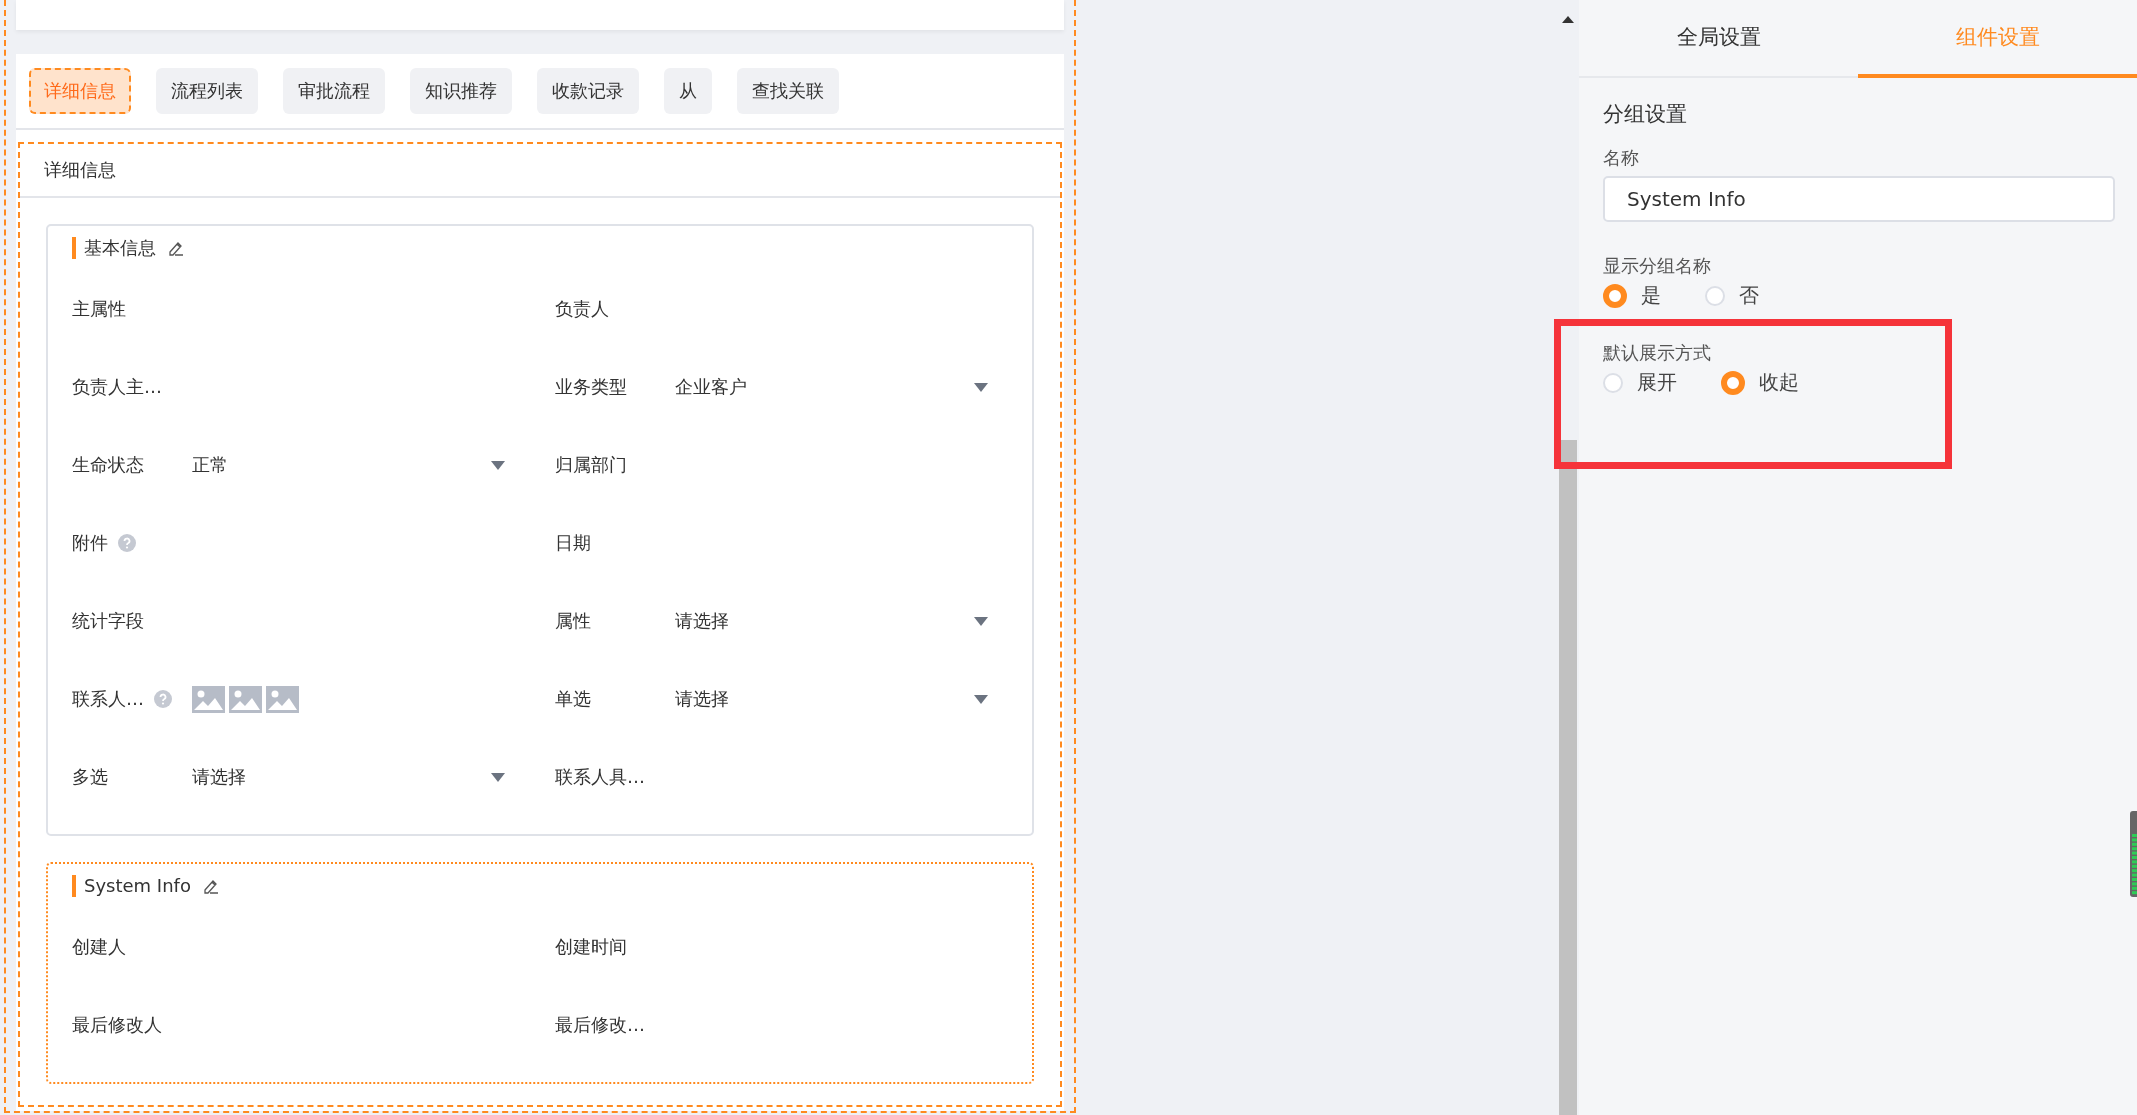 Image resolution: width=2137 pixels, height=1115 pixels. What do you see at coordinates (711, 387) in the screenshot?
I see `select-value: 企业客户` at bounding box center [711, 387].